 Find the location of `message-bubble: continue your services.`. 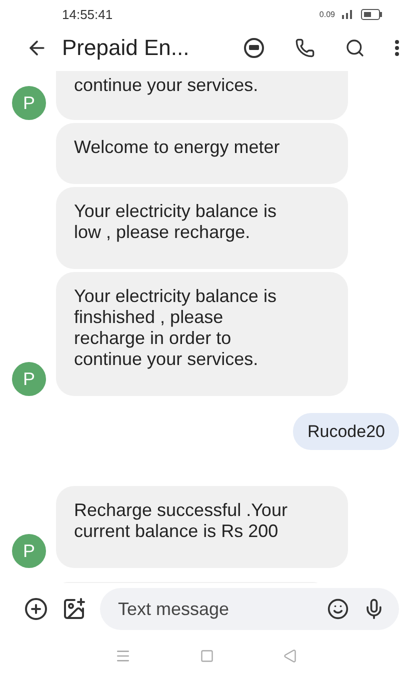

message-bubble: continue your services. is located at coordinates (202, 95).